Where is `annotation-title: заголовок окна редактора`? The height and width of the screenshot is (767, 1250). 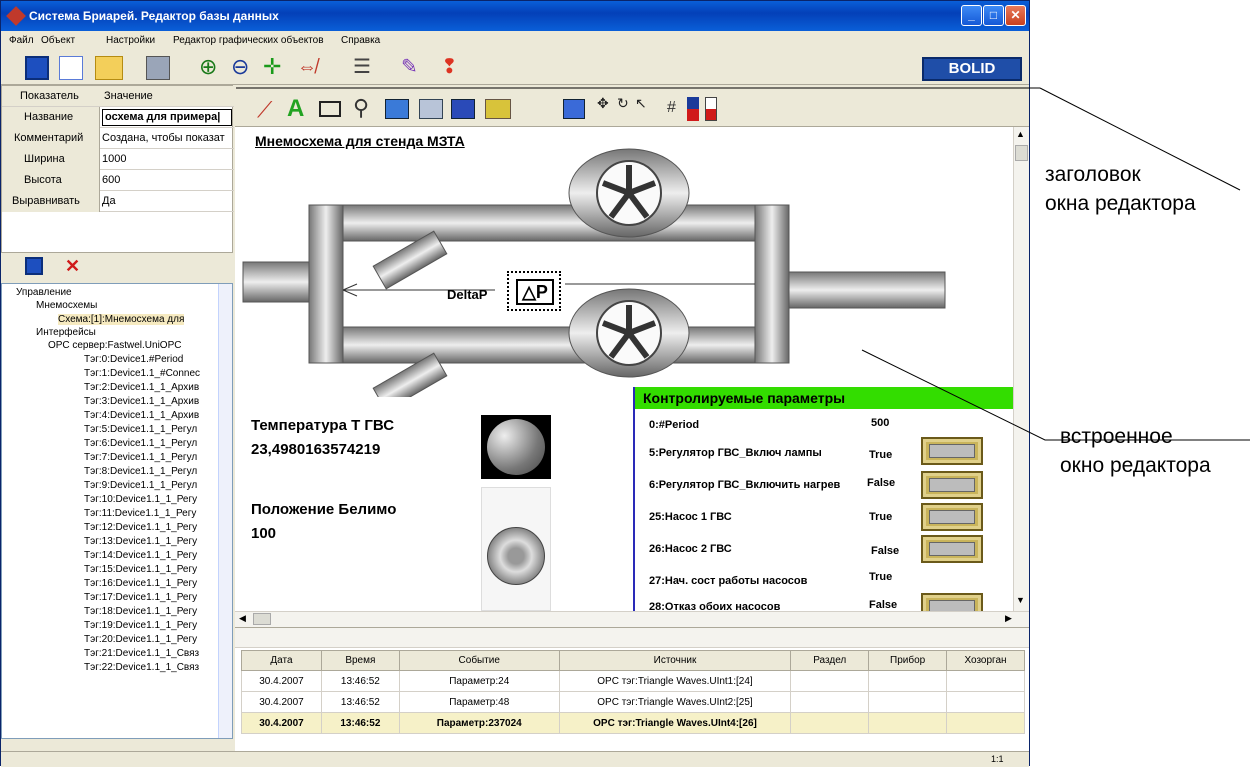 annotation-title: заголовок окна редактора is located at coordinates (1120, 189).